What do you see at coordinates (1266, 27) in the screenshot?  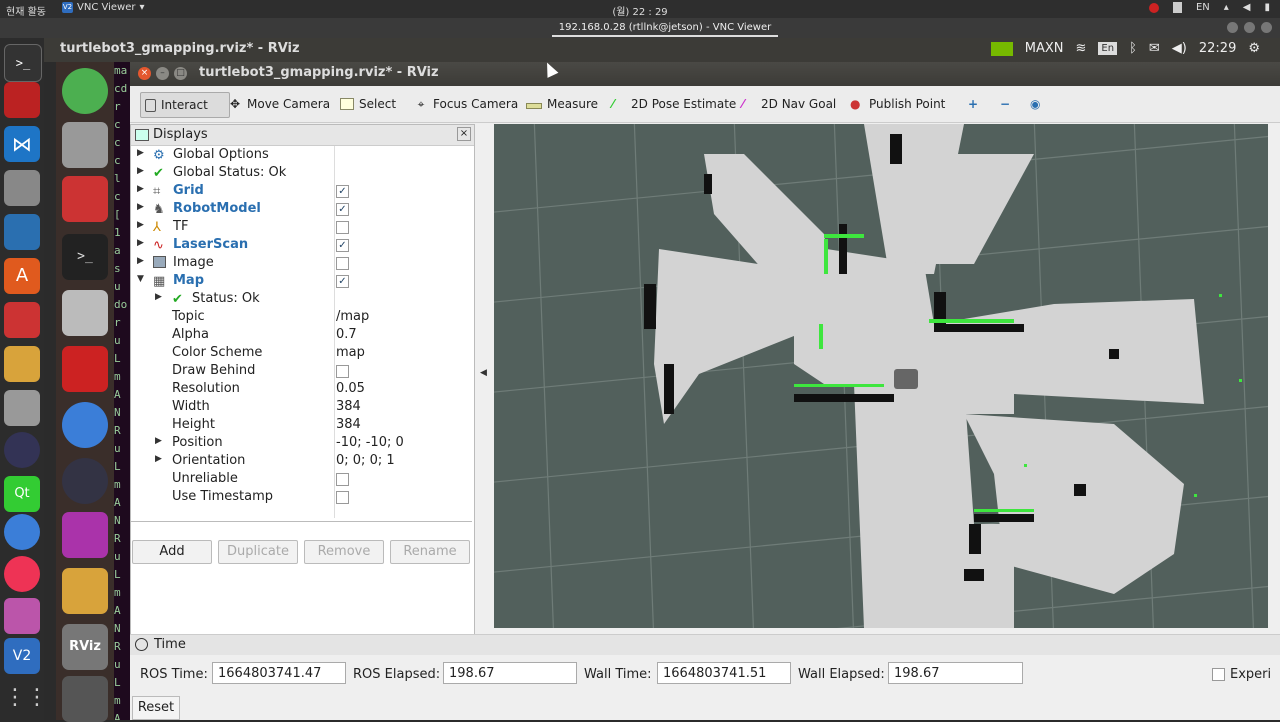 I see `close-icon` at bounding box center [1266, 27].